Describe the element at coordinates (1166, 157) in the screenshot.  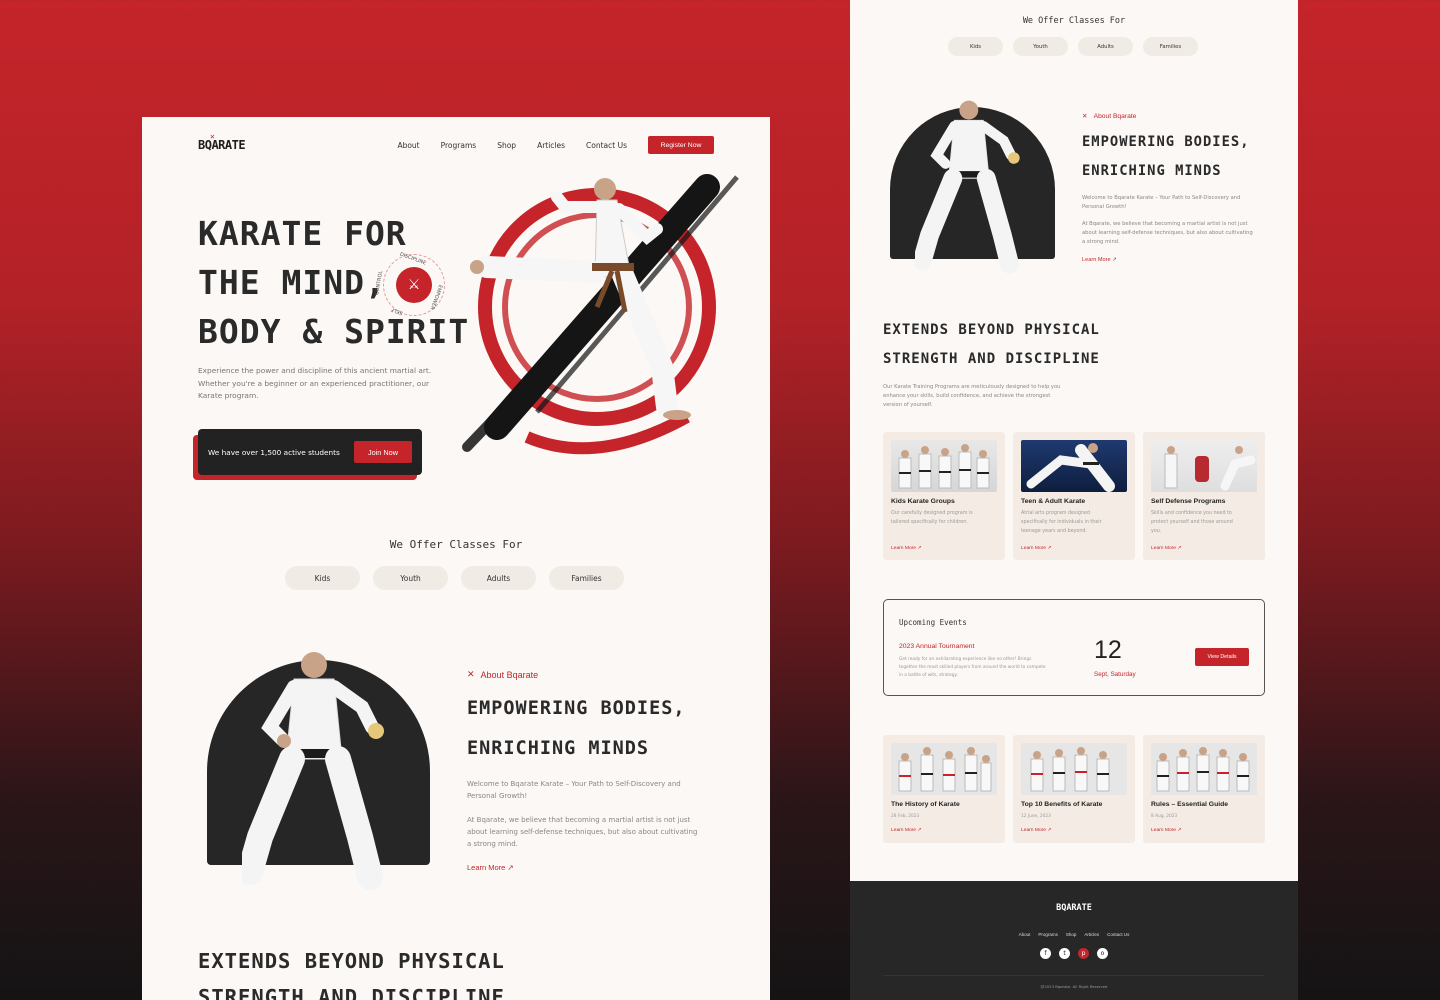
I see `about-heading: EMPOWERING BODIES, ENRICHING MINDS` at that location.